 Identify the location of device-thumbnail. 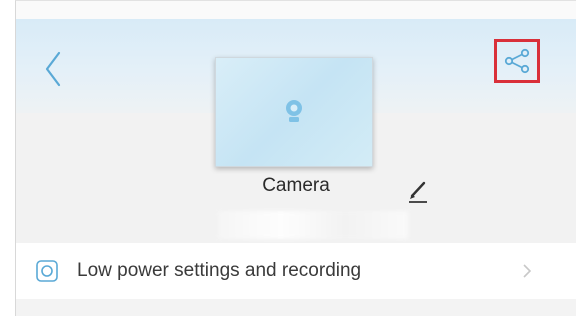
(294, 112).